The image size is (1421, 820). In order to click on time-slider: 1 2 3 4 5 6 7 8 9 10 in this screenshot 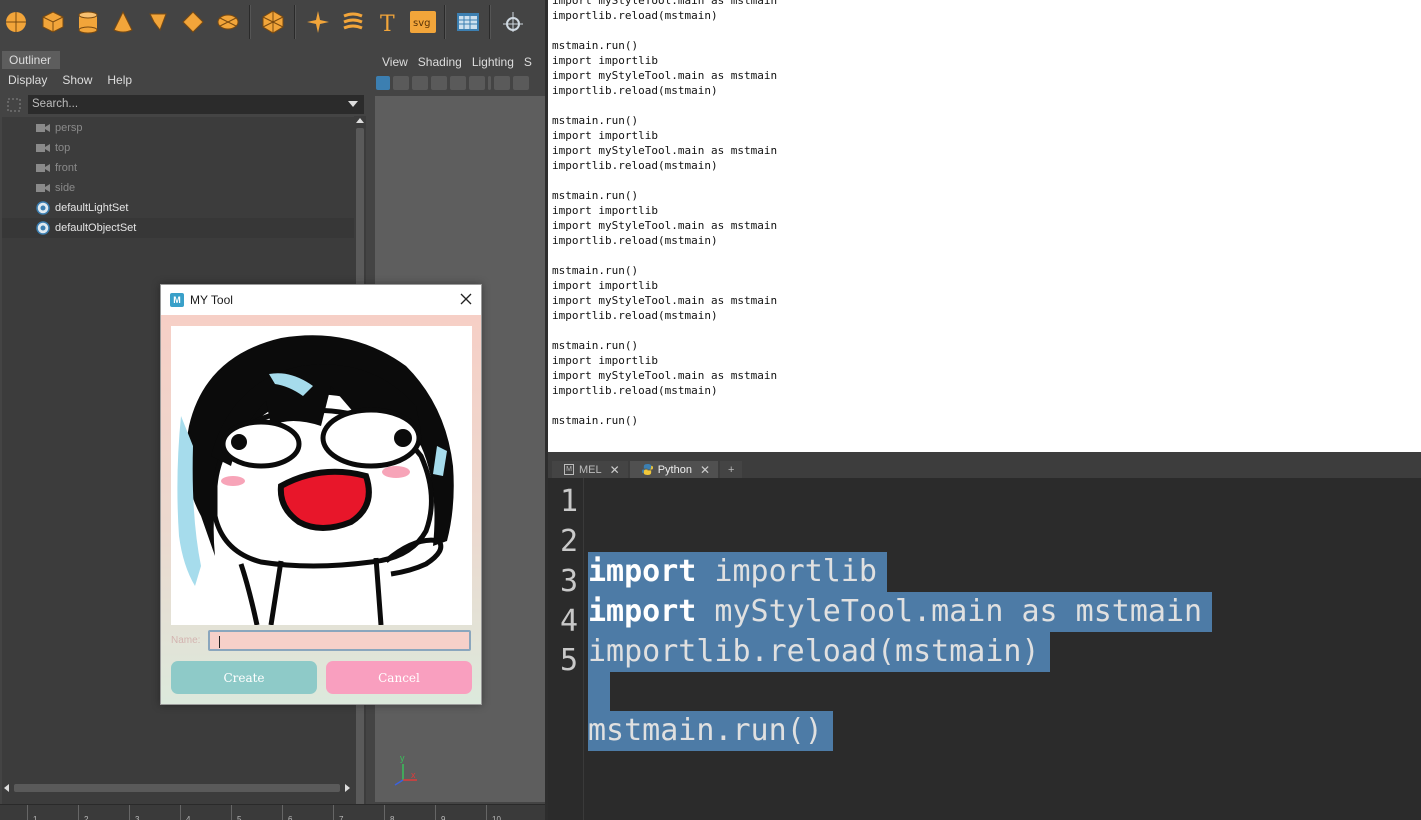, I will do `click(272, 812)`.